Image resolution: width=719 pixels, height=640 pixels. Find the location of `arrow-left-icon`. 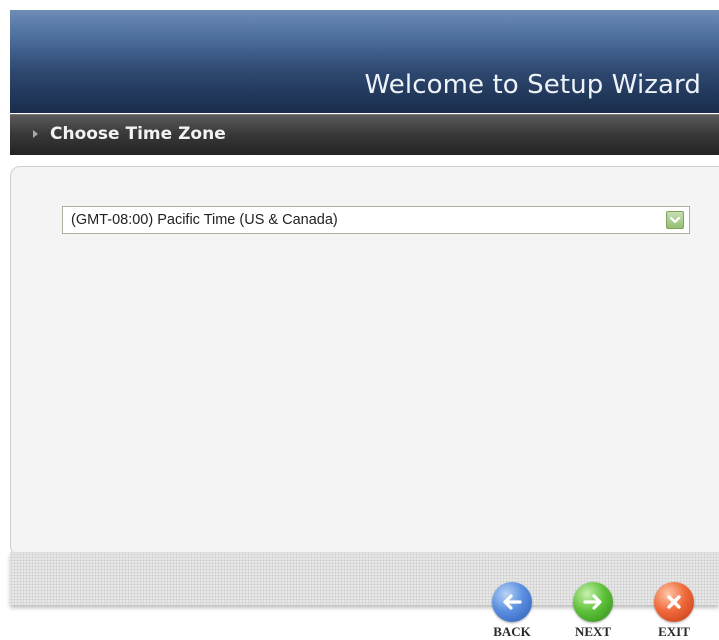

arrow-left-icon is located at coordinates (512, 602).